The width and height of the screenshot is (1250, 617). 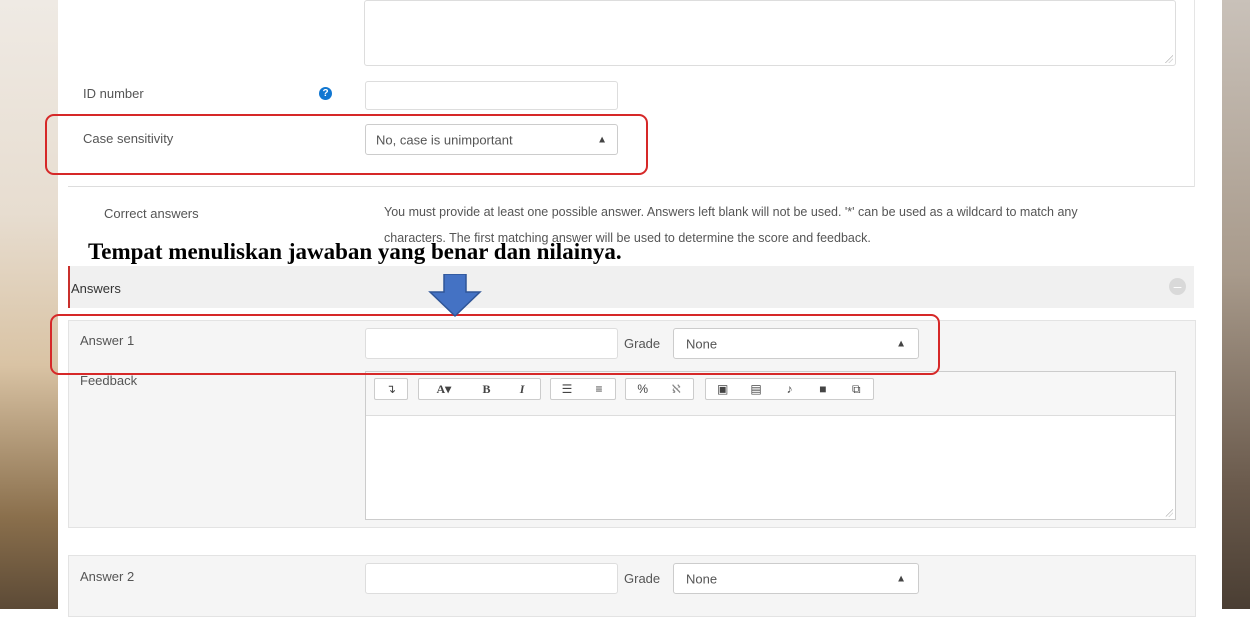 I want to click on collapse-minus-icon: –, so click(x=1177, y=286).